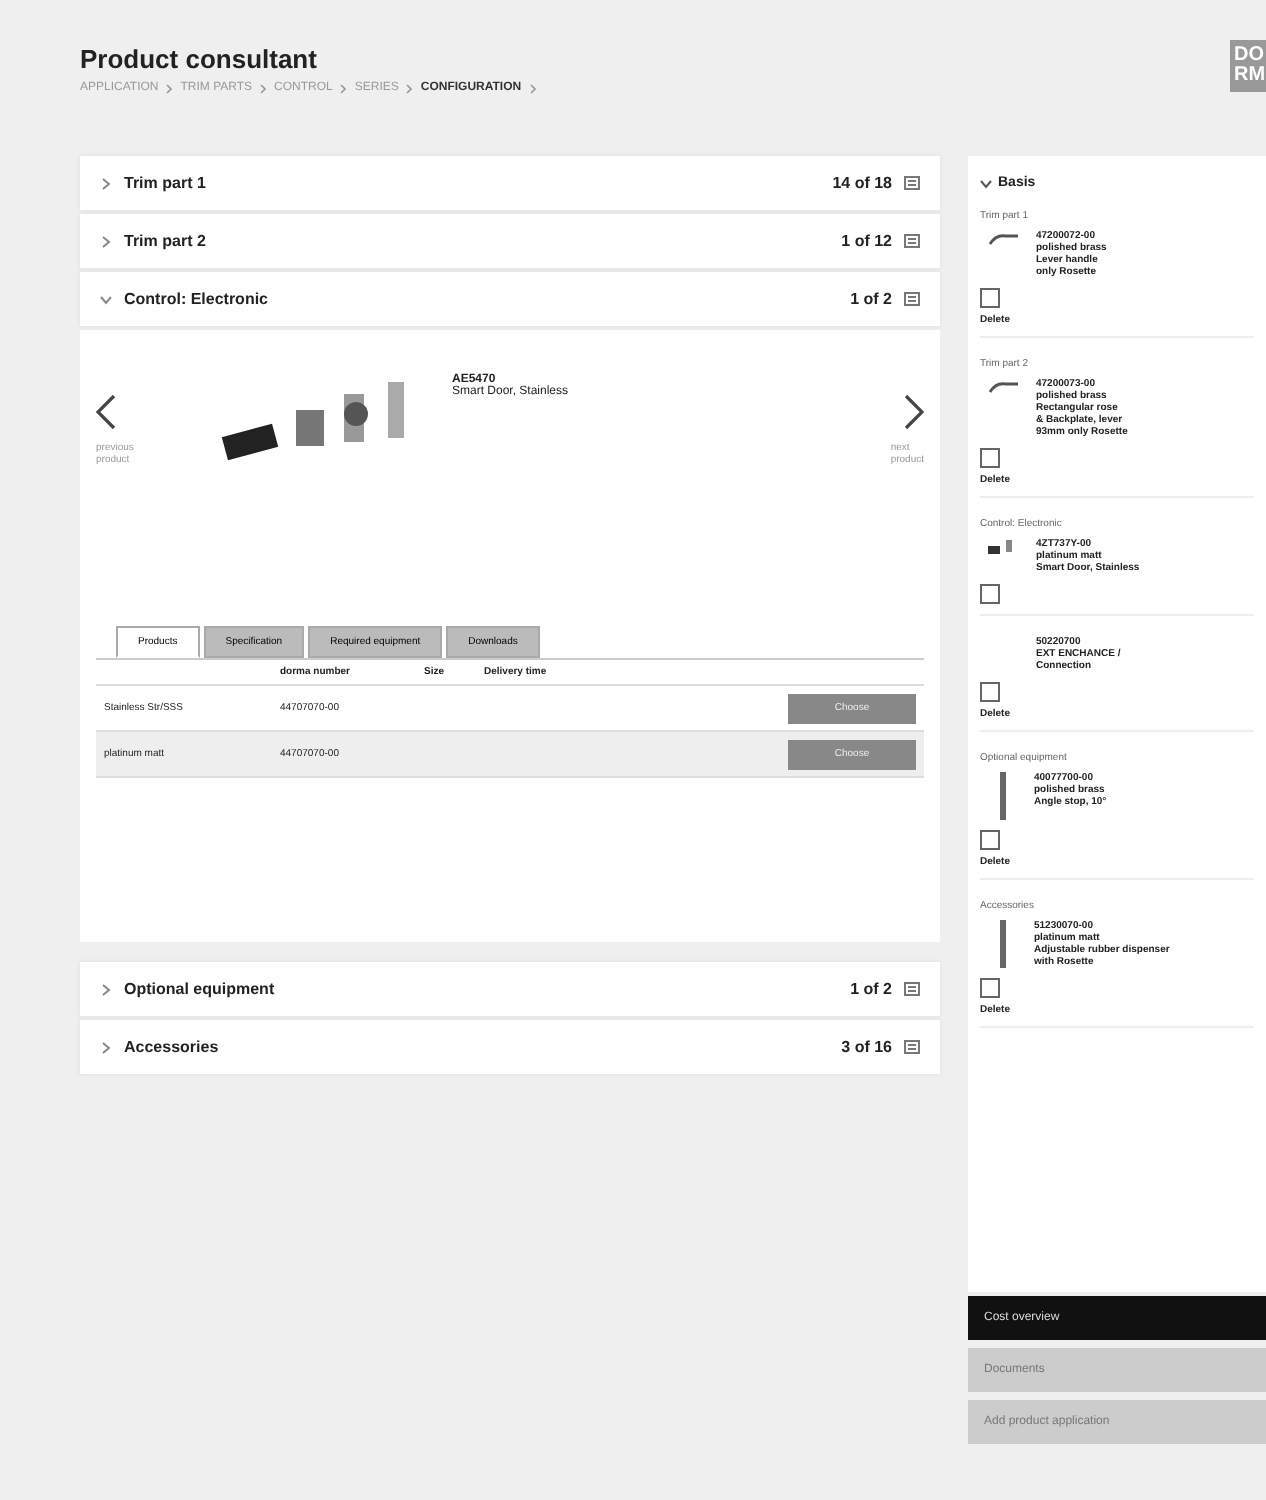 This screenshot has height=1500, width=1266. I want to click on chevron-down-icon, so click(986, 183).